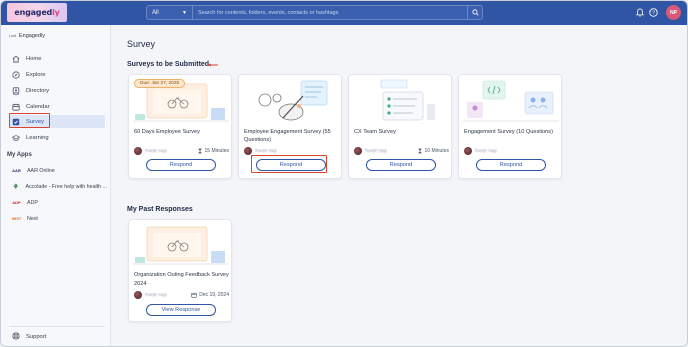 The height and width of the screenshot is (347, 688). What do you see at coordinates (16, 90) in the screenshot?
I see `directory-icon` at bounding box center [16, 90].